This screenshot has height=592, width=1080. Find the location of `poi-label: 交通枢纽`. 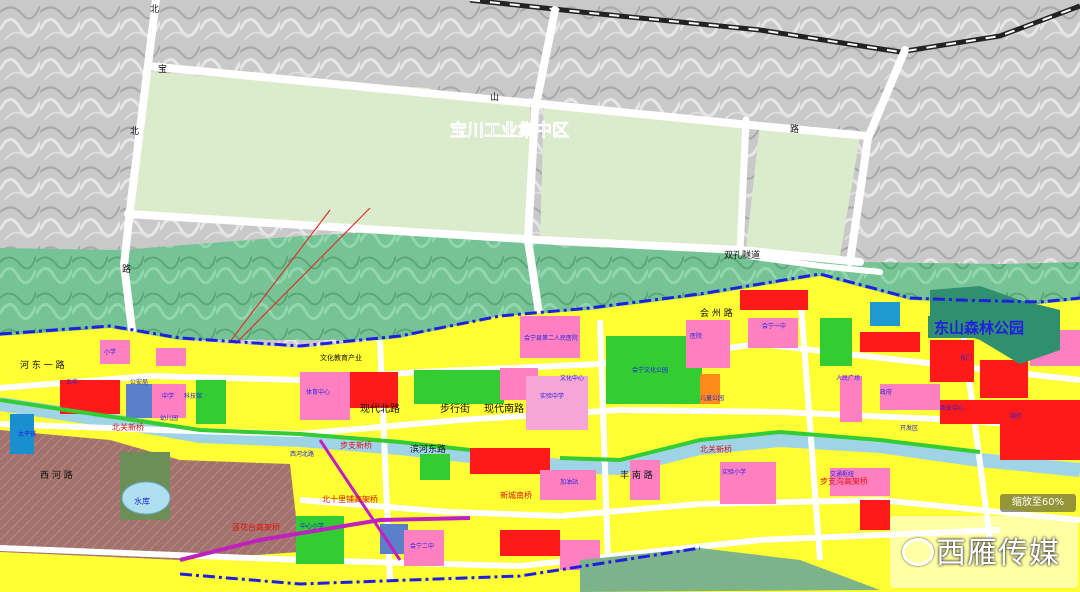

poi-label: 交通枢纽 is located at coordinates (842, 474).